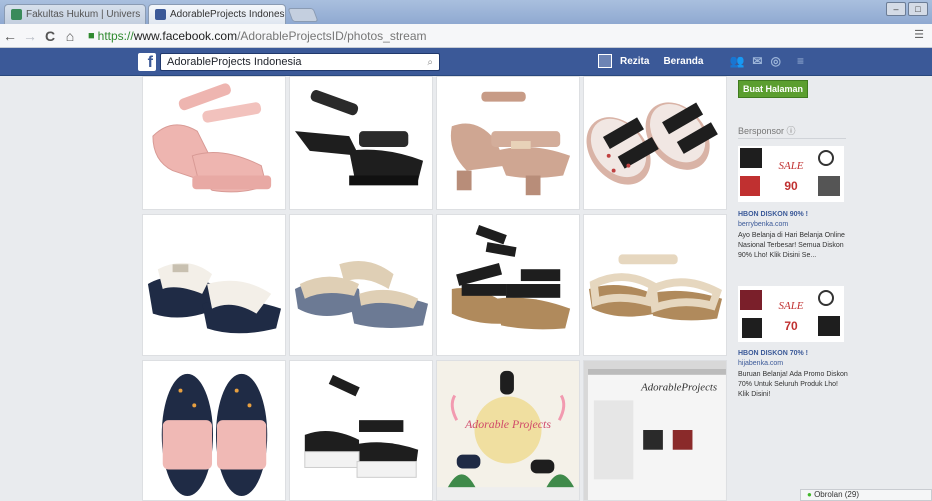 The width and height of the screenshot is (932, 501). What do you see at coordinates (508, 143) in the screenshot?
I see `photo-nude-block-heel` at bounding box center [508, 143].